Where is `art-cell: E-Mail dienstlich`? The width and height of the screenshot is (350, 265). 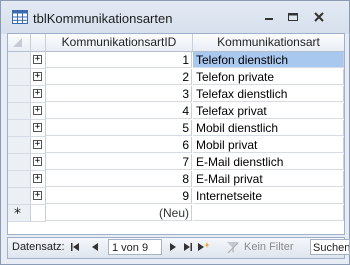 art-cell: E-Mail dienstlich is located at coordinates (268, 162).